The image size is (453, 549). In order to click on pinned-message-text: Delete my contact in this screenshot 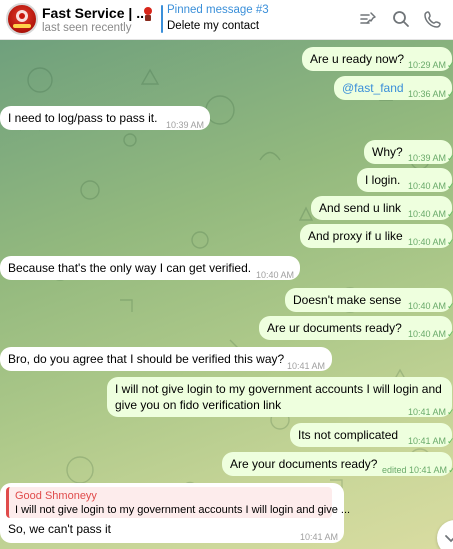, I will do `click(213, 26)`.